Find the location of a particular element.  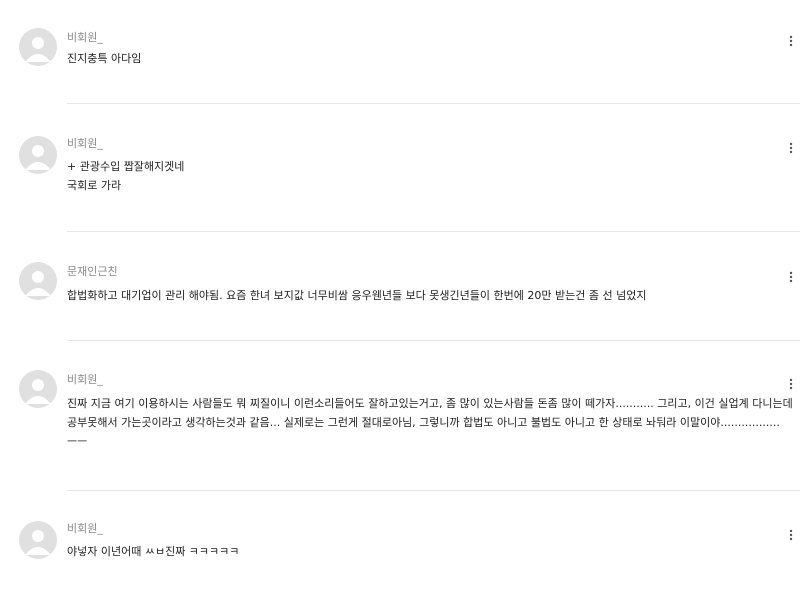

comment-author: 문재인근친 is located at coordinates (92, 272).